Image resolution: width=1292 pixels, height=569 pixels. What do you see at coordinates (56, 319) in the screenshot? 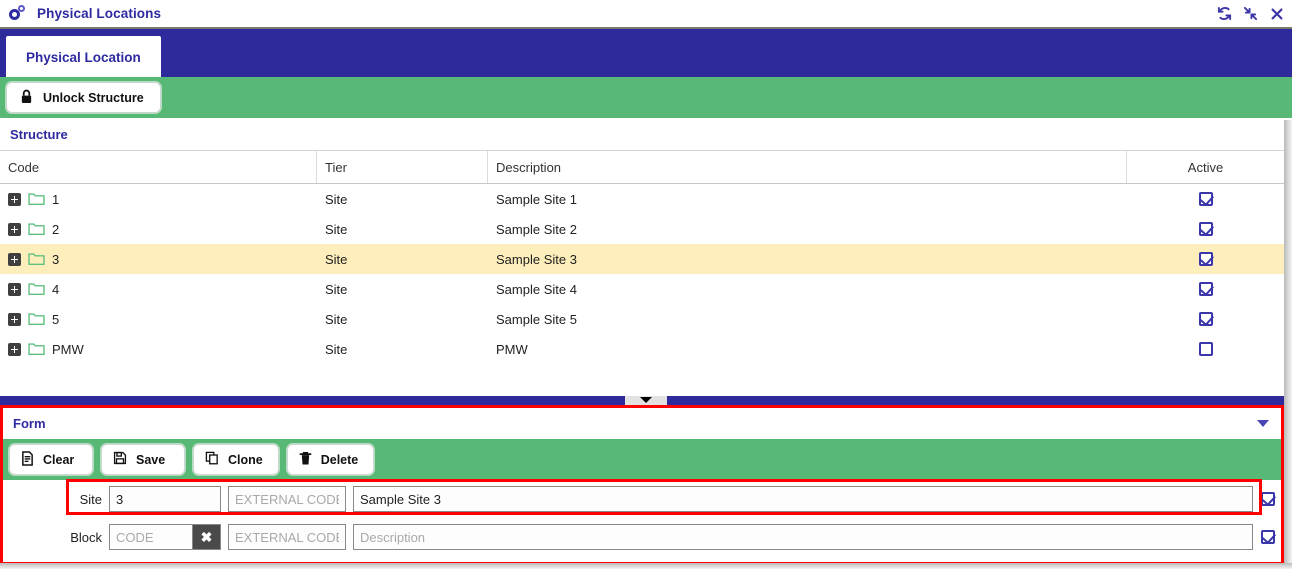
I see `code-value: 5` at bounding box center [56, 319].